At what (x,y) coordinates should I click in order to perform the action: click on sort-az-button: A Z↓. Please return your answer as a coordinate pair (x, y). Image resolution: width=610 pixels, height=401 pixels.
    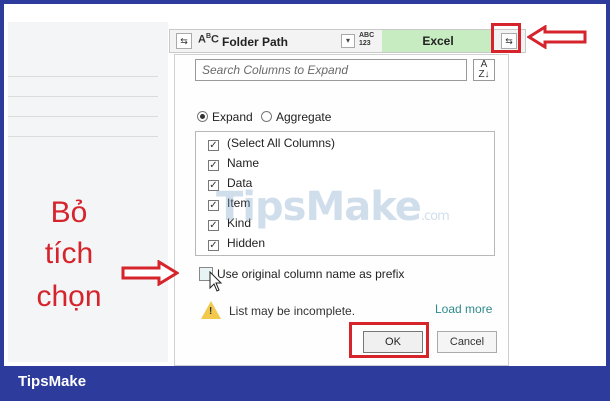
    Looking at the image, I should click on (484, 70).